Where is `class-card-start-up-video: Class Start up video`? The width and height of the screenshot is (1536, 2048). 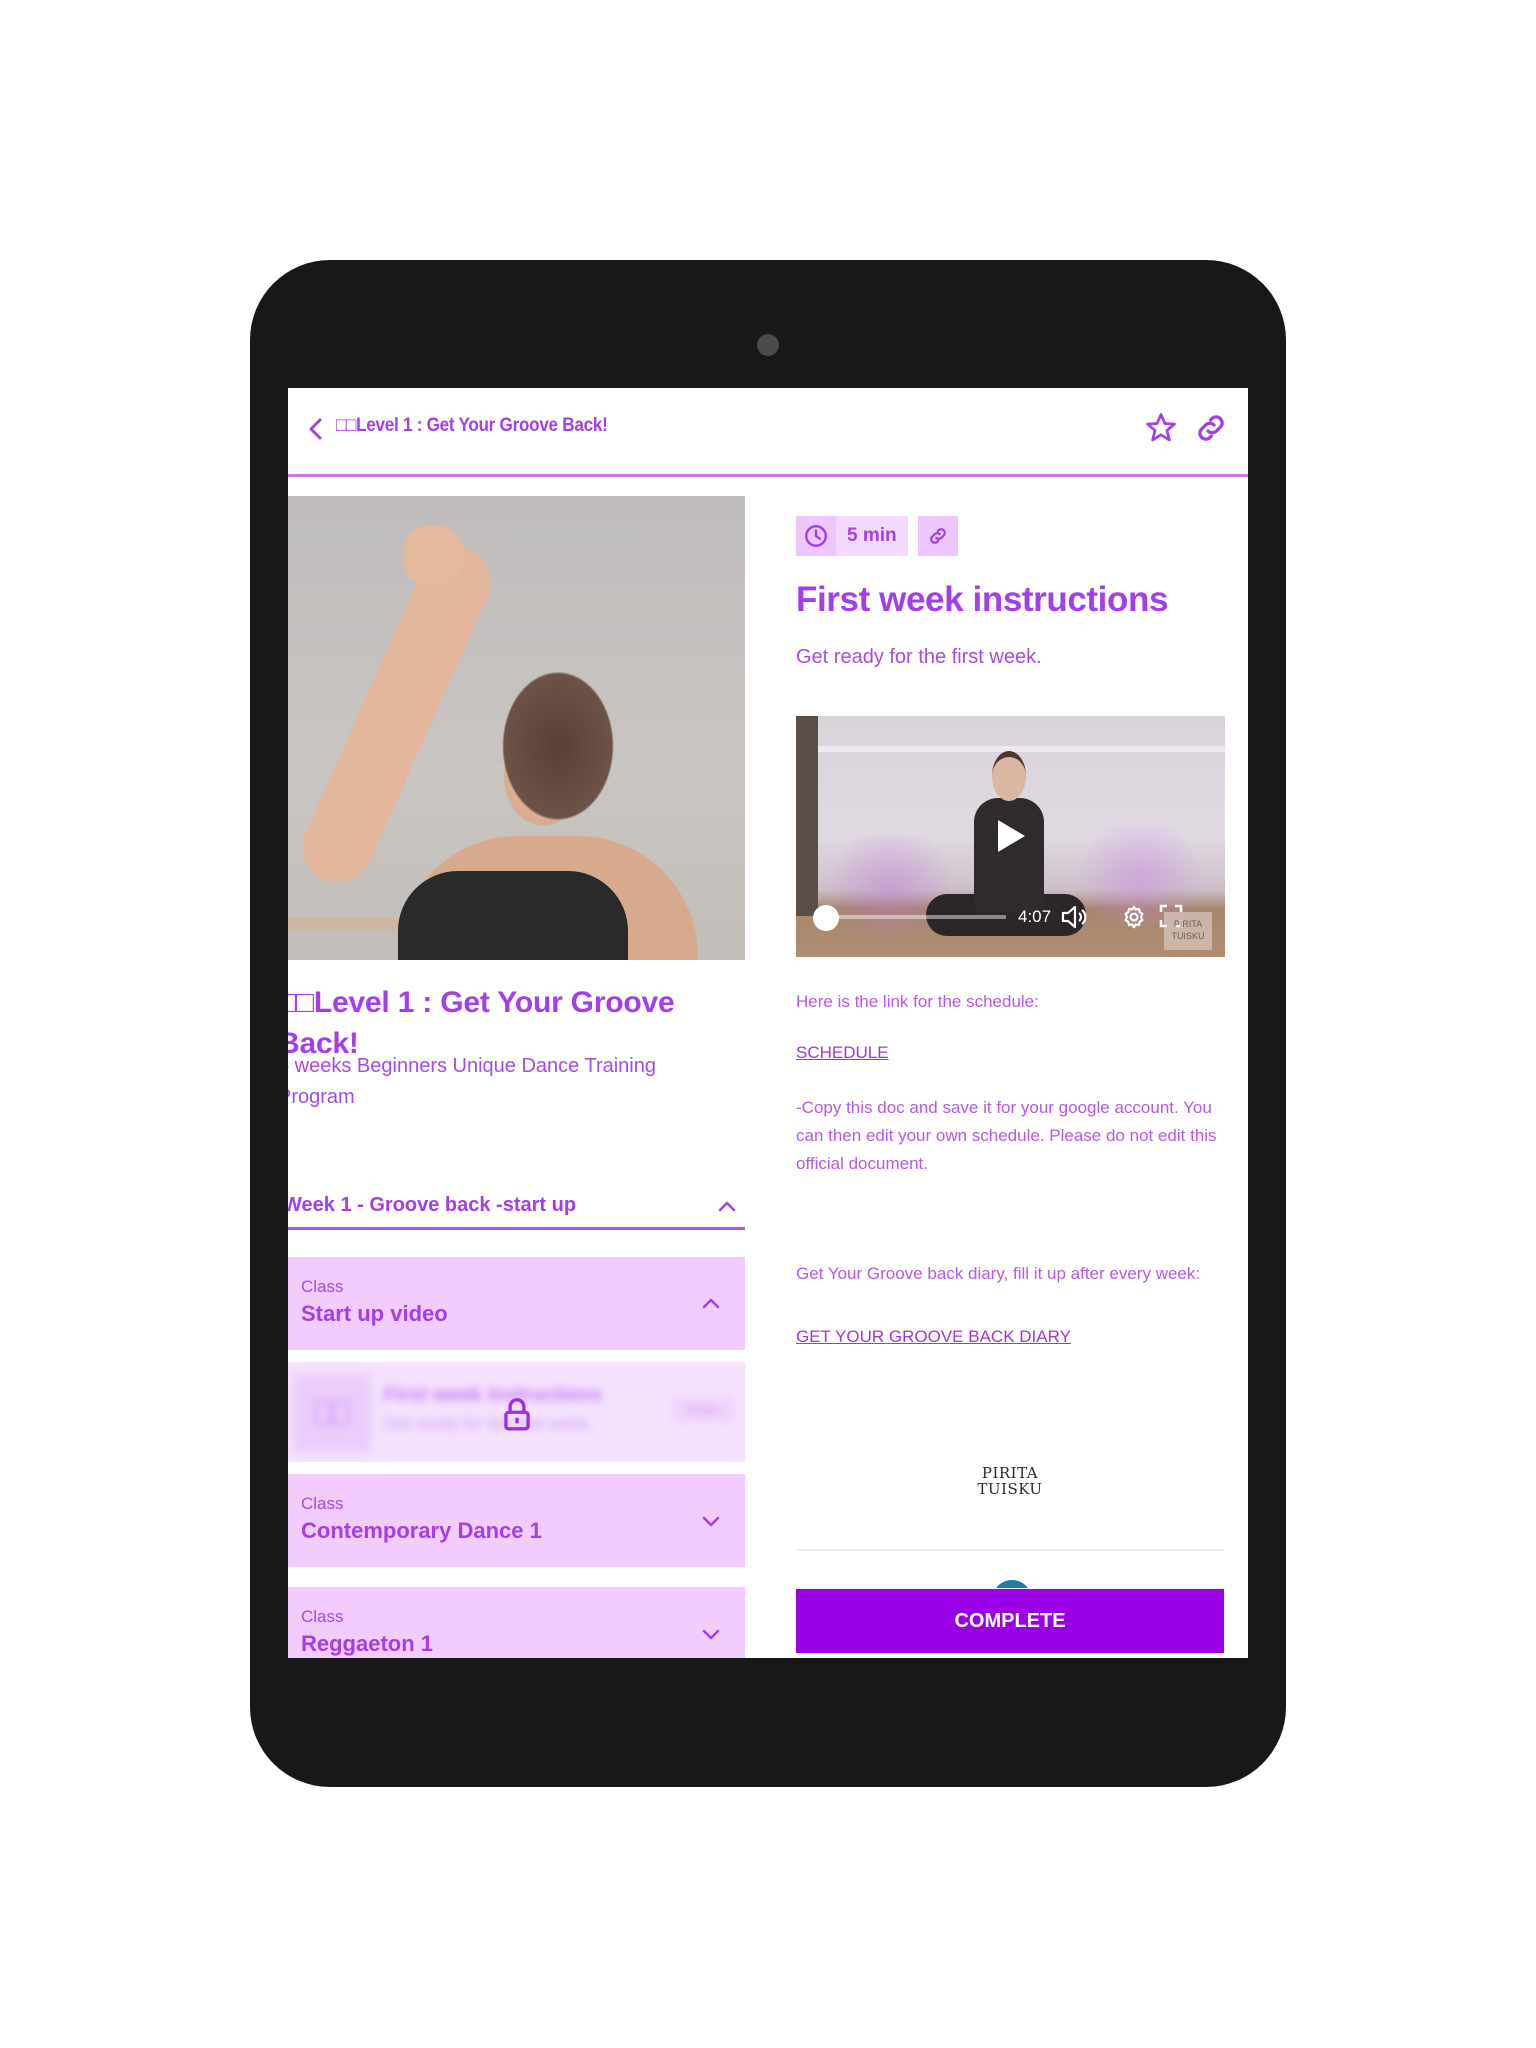
class-card-start-up-video: Class Start up video is located at coordinates (516, 1303).